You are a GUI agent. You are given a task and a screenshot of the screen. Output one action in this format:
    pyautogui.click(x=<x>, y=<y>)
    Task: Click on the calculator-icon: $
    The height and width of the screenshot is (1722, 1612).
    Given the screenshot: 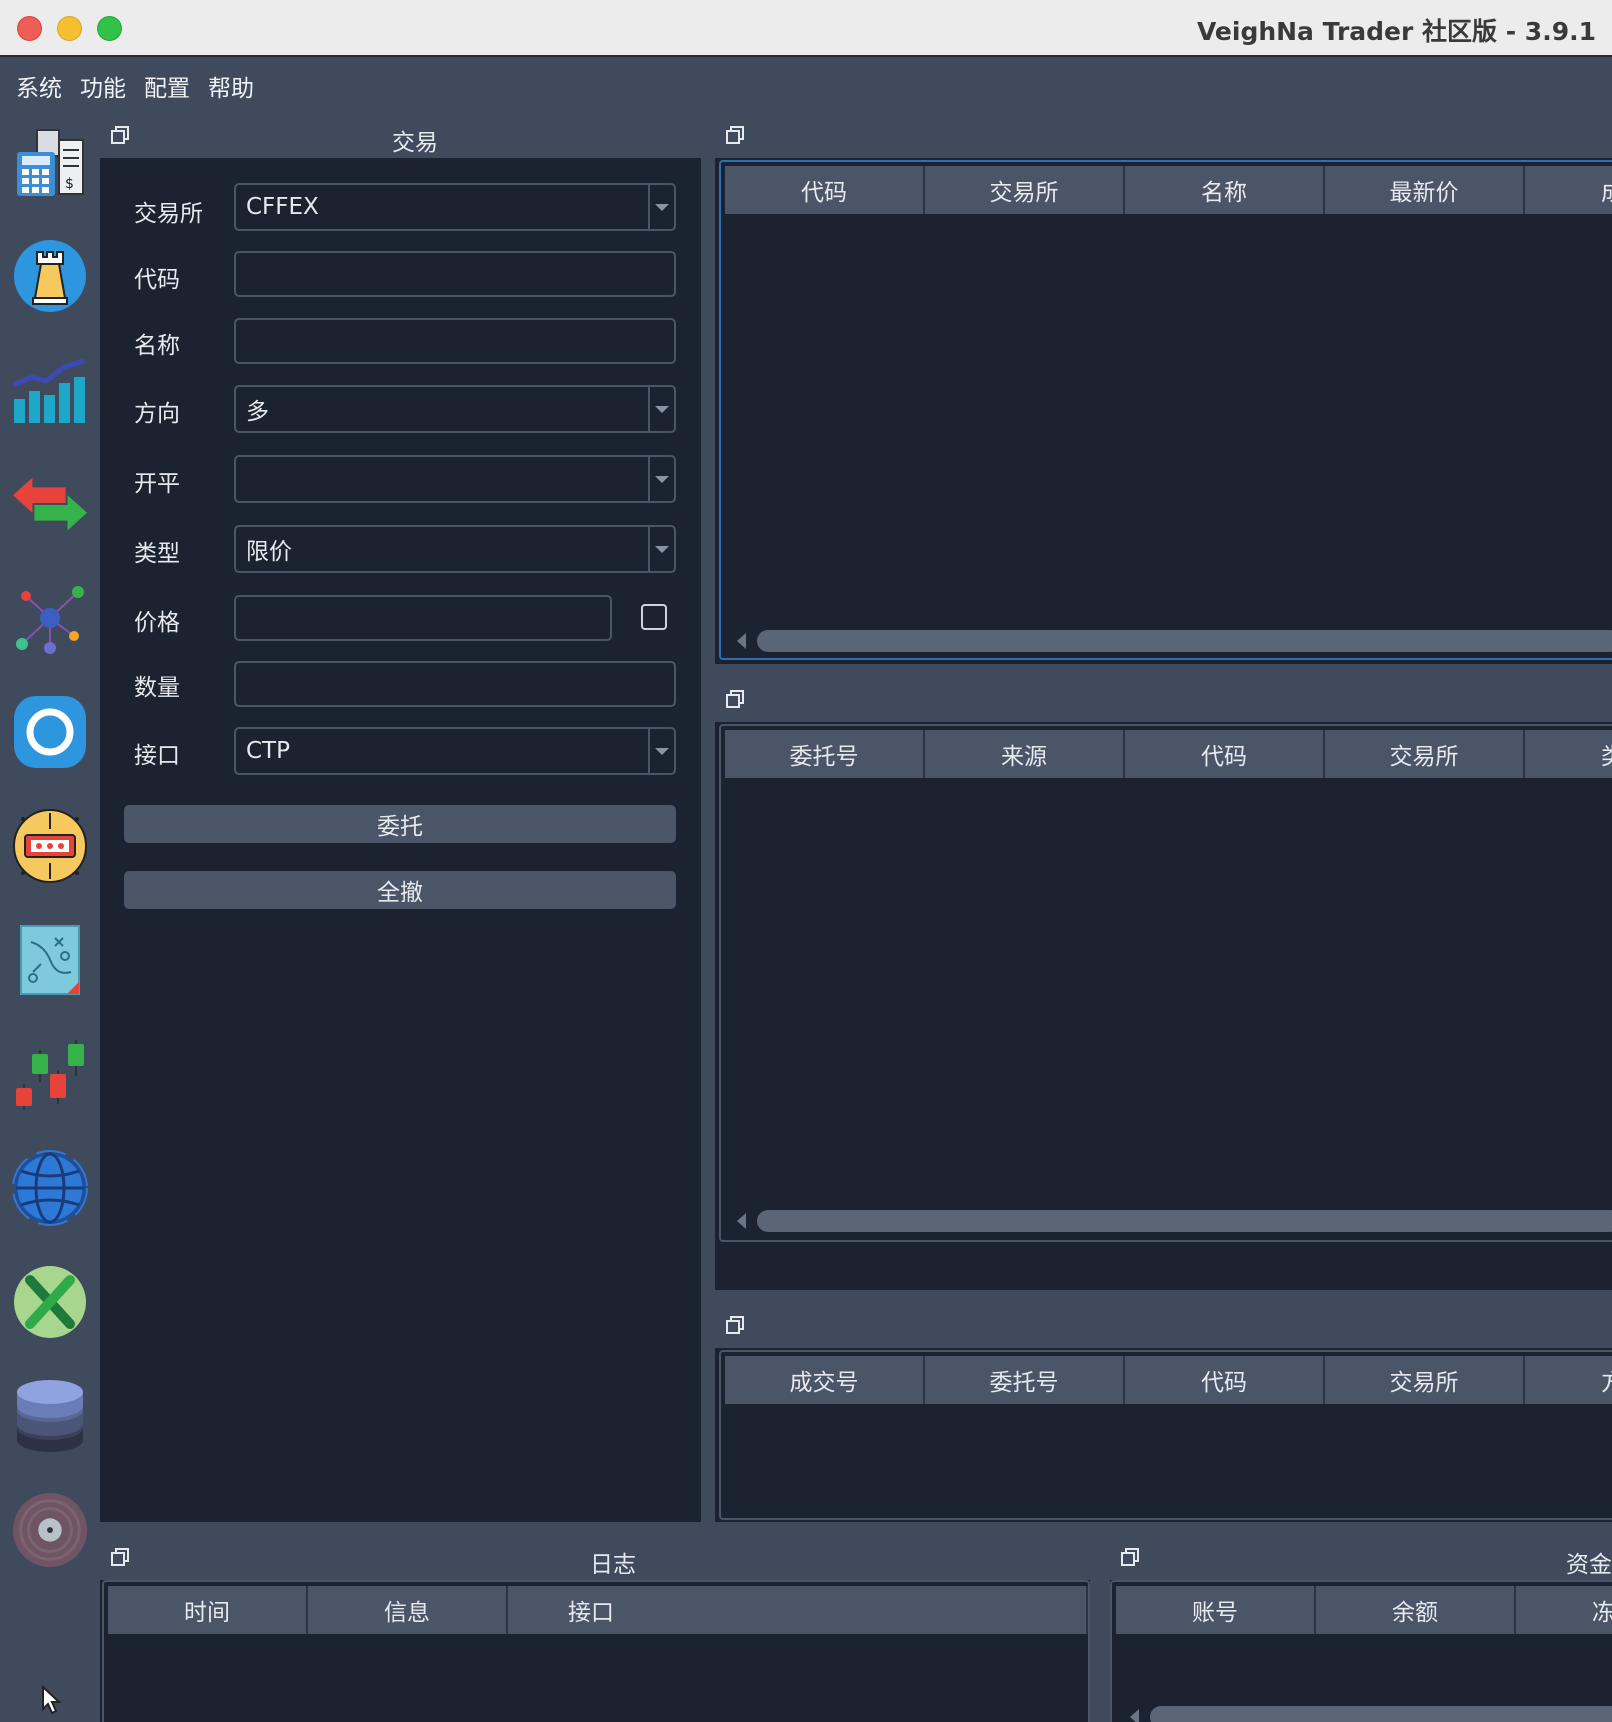 What is the action you would take?
    pyautogui.click(x=50, y=162)
    